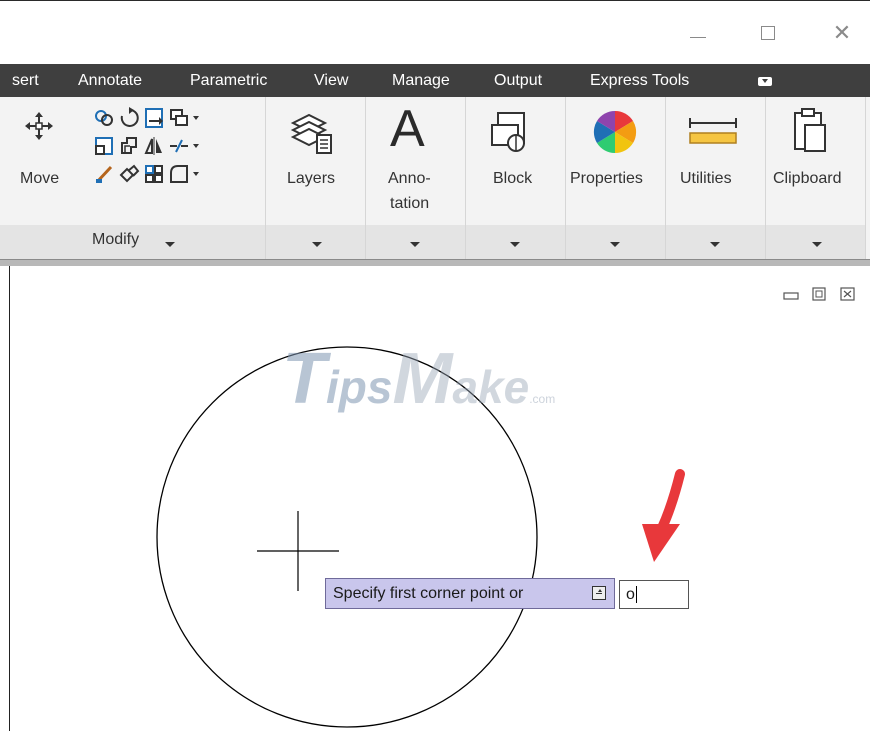 Image resolution: width=870 pixels, height=731 pixels. What do you see at coordinates (179, 174) in the screenshot?
I see `fillet-icon` at bounding box center [179, 174].